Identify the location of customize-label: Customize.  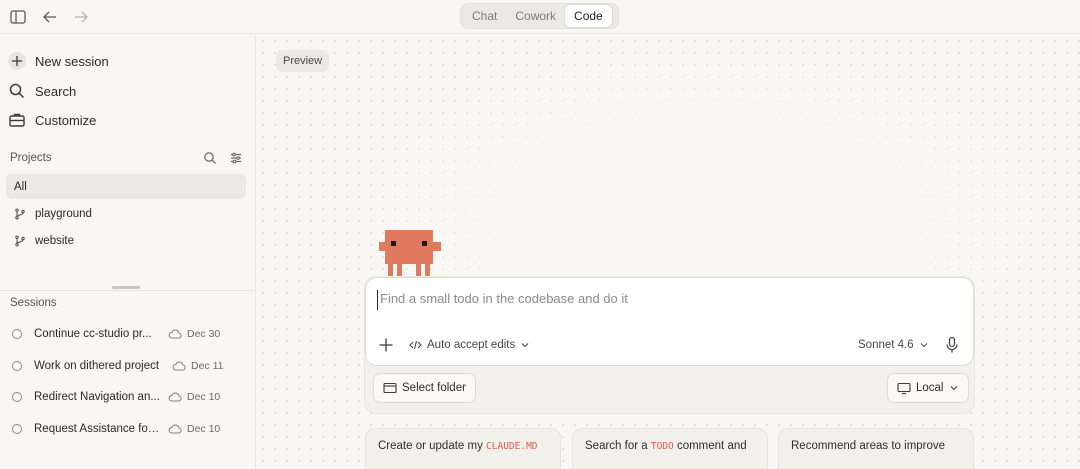
(66, 120).